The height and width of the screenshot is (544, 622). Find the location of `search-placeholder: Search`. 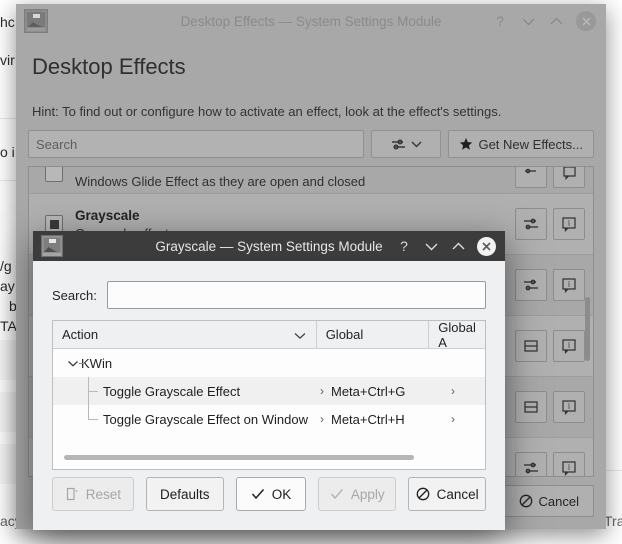

search-placeholder: Search is located at coordinates (57, 144).